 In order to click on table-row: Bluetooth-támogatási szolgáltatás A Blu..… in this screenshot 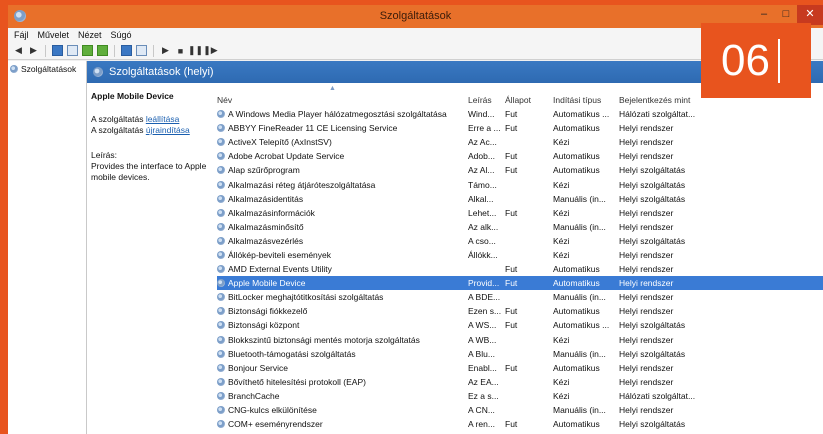, I will do `click(520, 354)`.